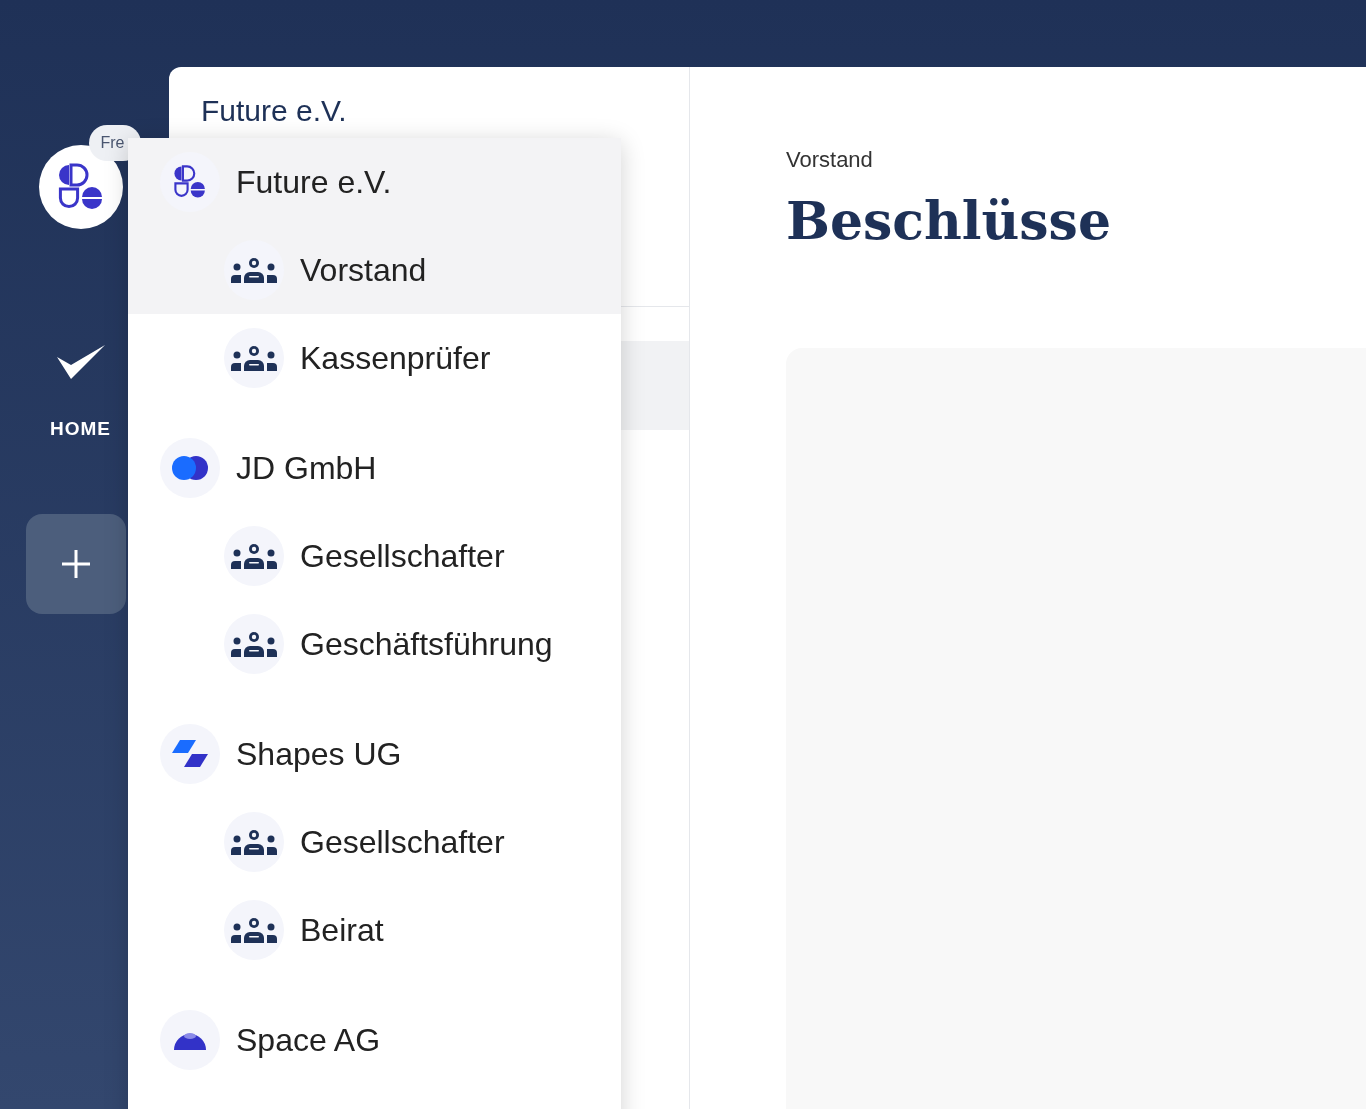  I want to click on add-button, so click(75, 563).